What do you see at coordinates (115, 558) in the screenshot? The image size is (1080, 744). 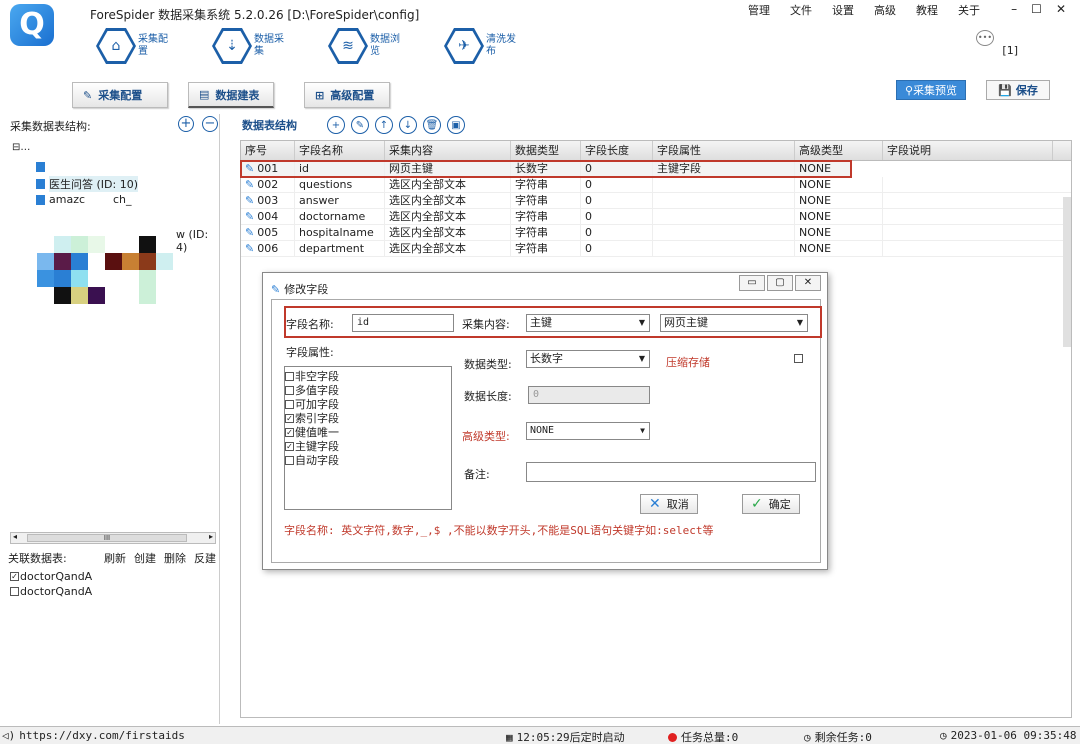 I see `refresh-button: 刷新` at bounding box center [115, 558].